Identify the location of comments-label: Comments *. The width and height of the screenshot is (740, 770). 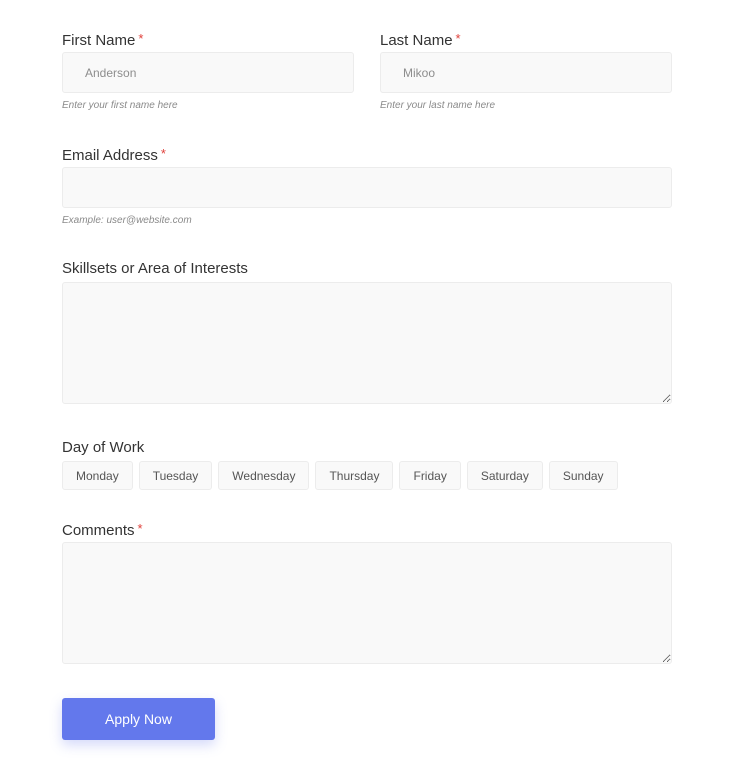
(102, 530).